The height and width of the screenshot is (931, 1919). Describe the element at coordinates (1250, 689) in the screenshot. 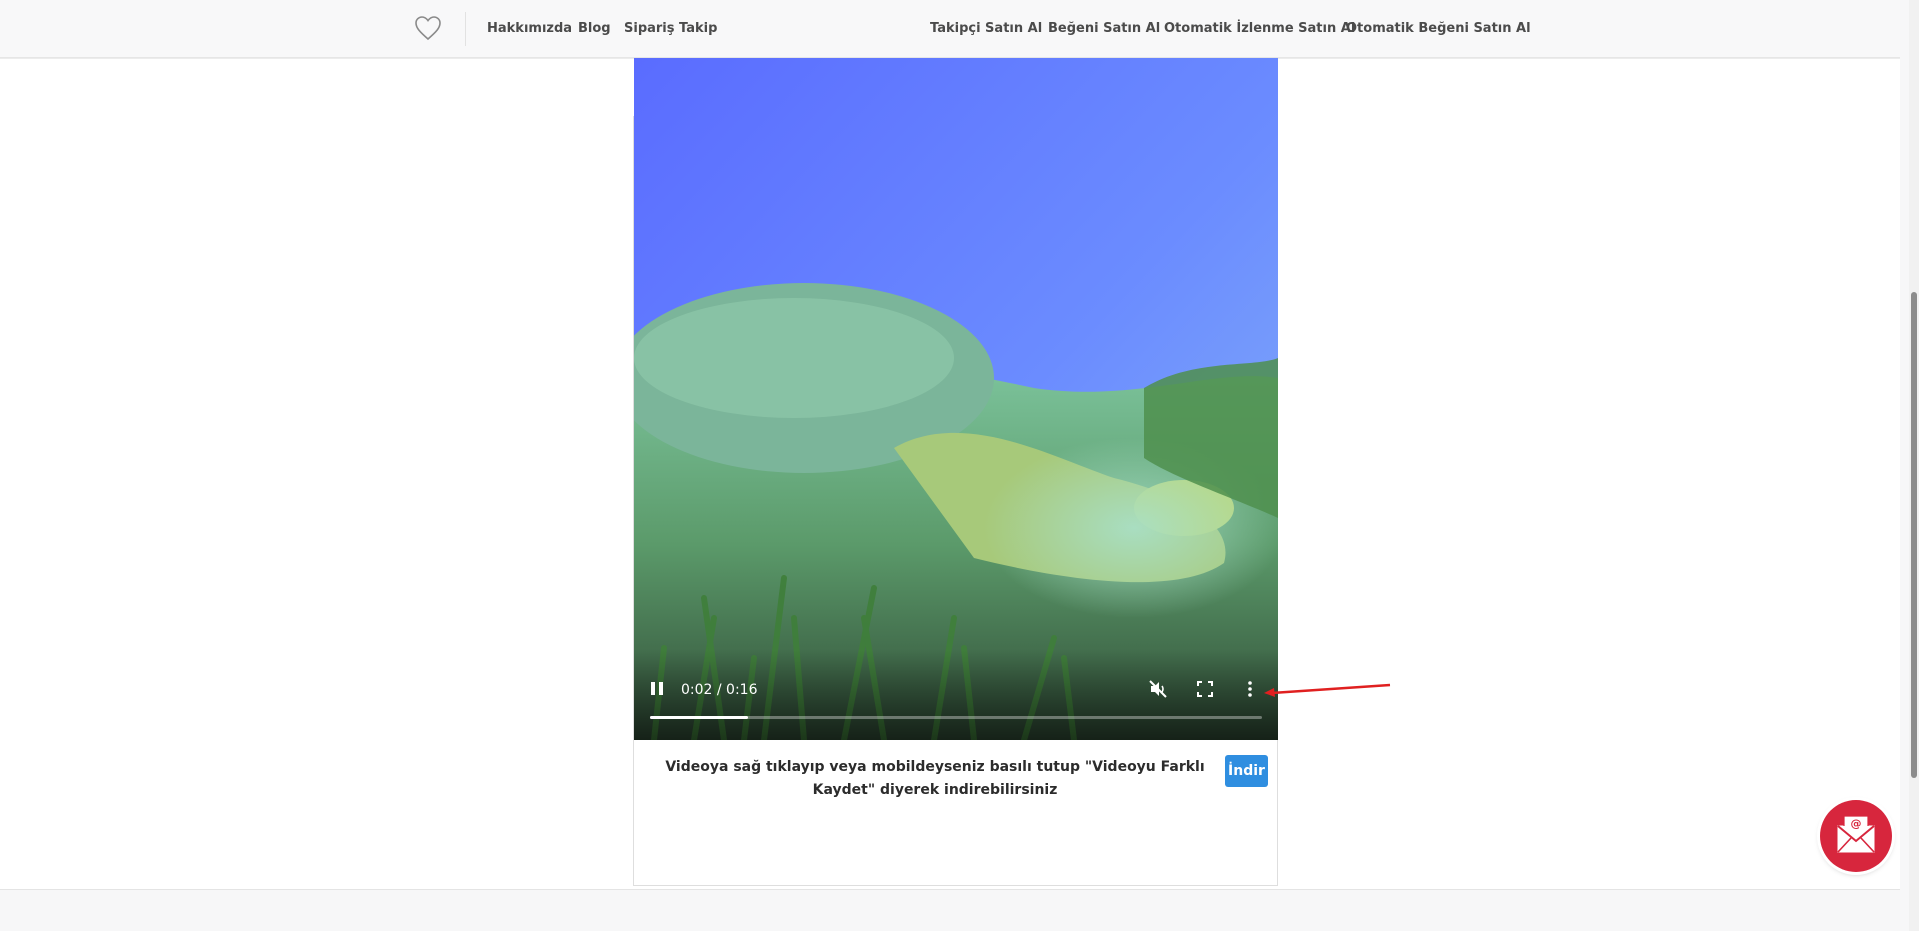

I see `more-options-icon` at that location.